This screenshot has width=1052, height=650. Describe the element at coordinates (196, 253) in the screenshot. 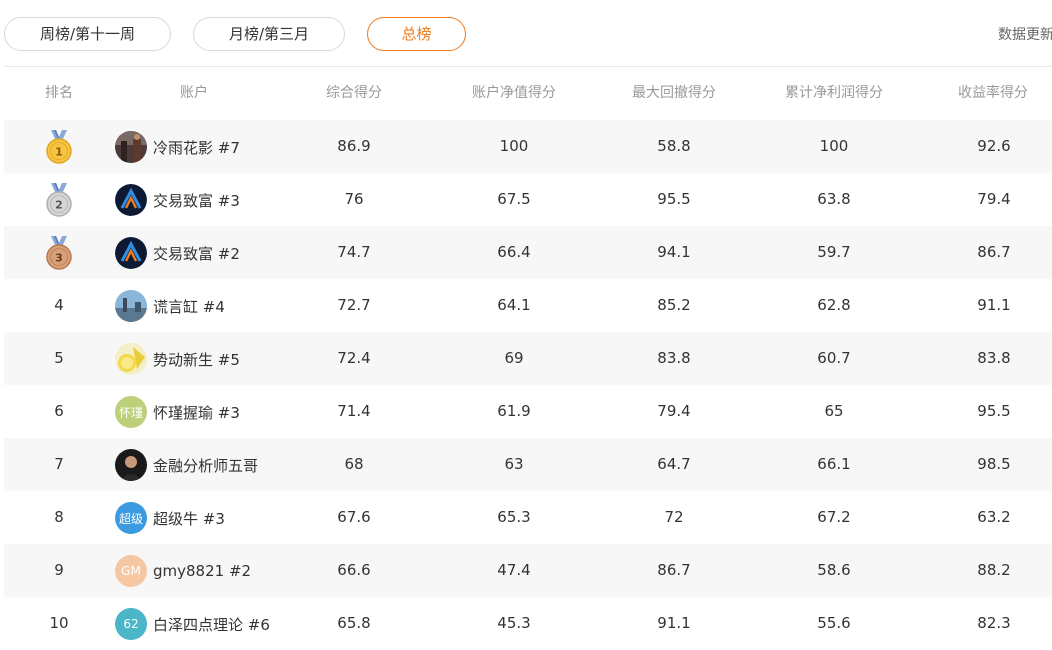

I see `account-name-link: 交易致富 #2` at that location.